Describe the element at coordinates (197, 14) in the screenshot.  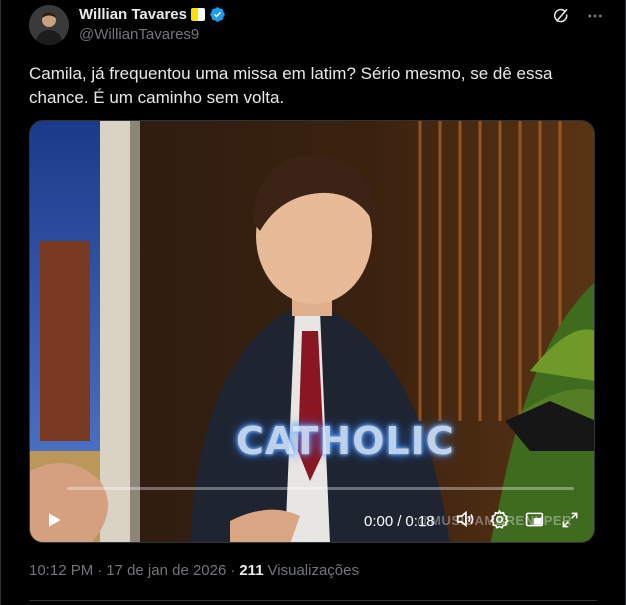
I see `vatican-flag-icon` at that location.